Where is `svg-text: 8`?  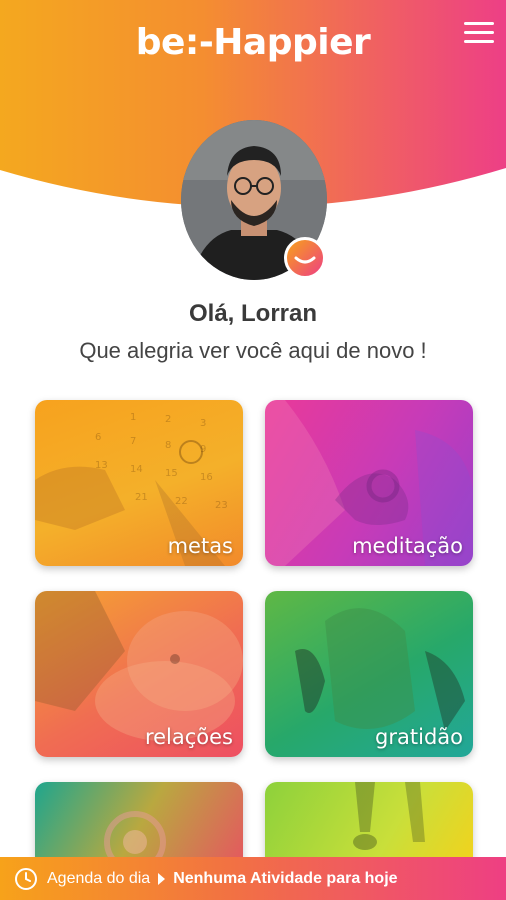 svg-text: 8 is located at coordinates (168, 445).